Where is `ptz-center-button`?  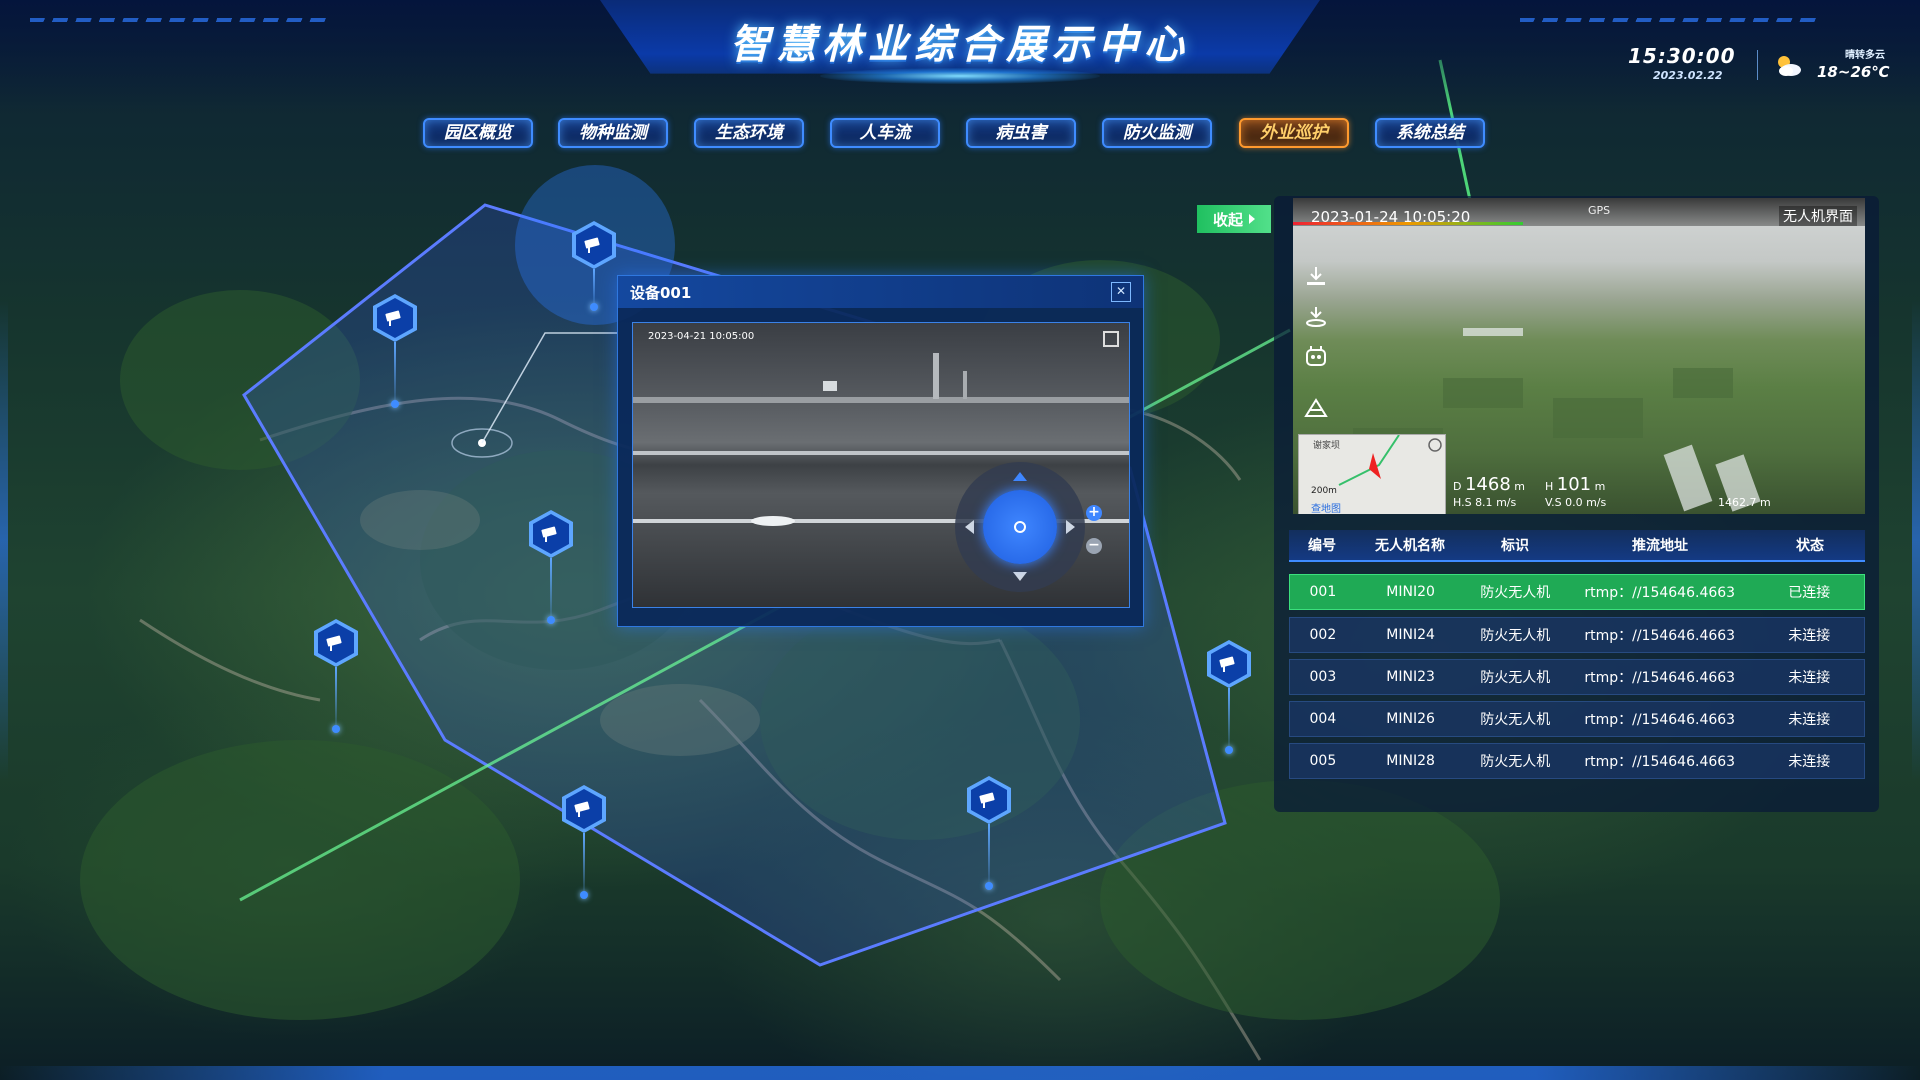 ptz-center-button is located at coordinates (1020, 527).